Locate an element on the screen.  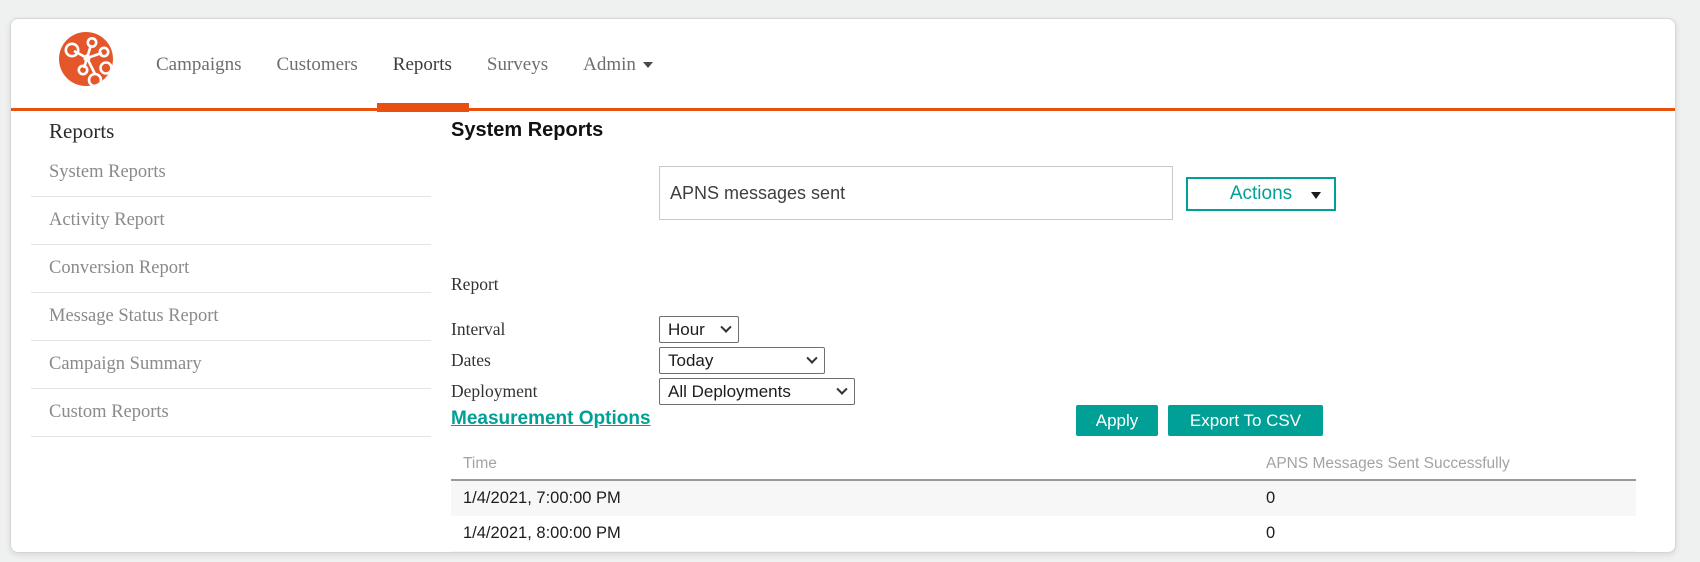
actions-button-label: Actions is located at coordinates (1261, 193).